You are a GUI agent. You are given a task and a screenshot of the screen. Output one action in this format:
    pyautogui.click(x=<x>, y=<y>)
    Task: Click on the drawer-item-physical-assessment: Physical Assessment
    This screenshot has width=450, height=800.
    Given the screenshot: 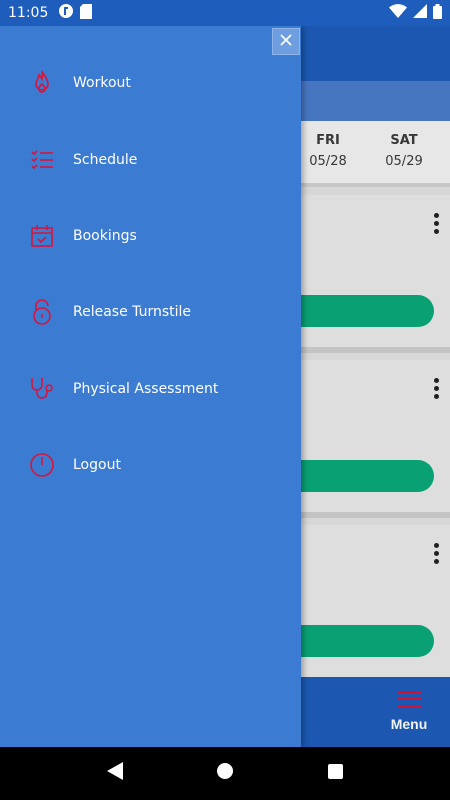 What is the action you would take?
    pyautogui.click(x=150, y=389)
    